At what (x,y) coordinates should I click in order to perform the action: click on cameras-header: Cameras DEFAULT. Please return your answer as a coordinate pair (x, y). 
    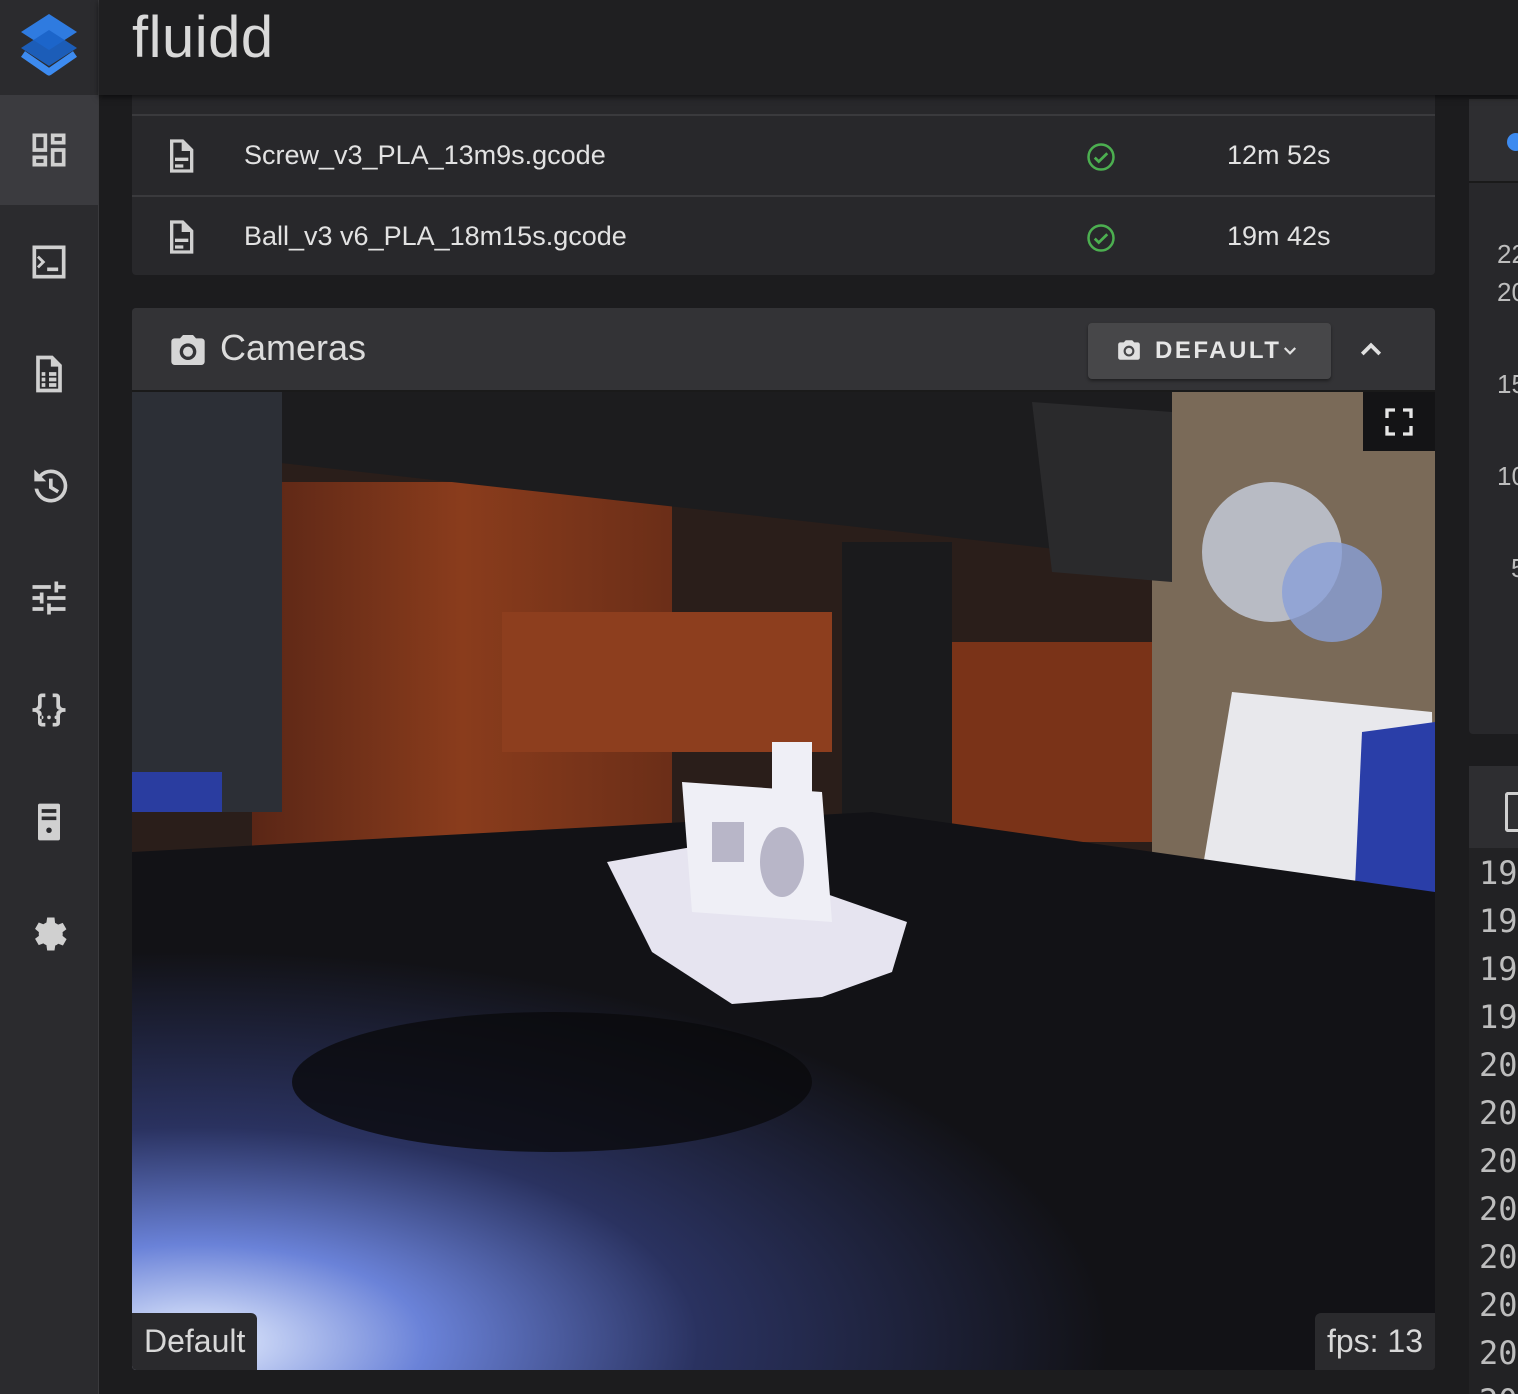
    Looking at the image, I should click on (783, 350).